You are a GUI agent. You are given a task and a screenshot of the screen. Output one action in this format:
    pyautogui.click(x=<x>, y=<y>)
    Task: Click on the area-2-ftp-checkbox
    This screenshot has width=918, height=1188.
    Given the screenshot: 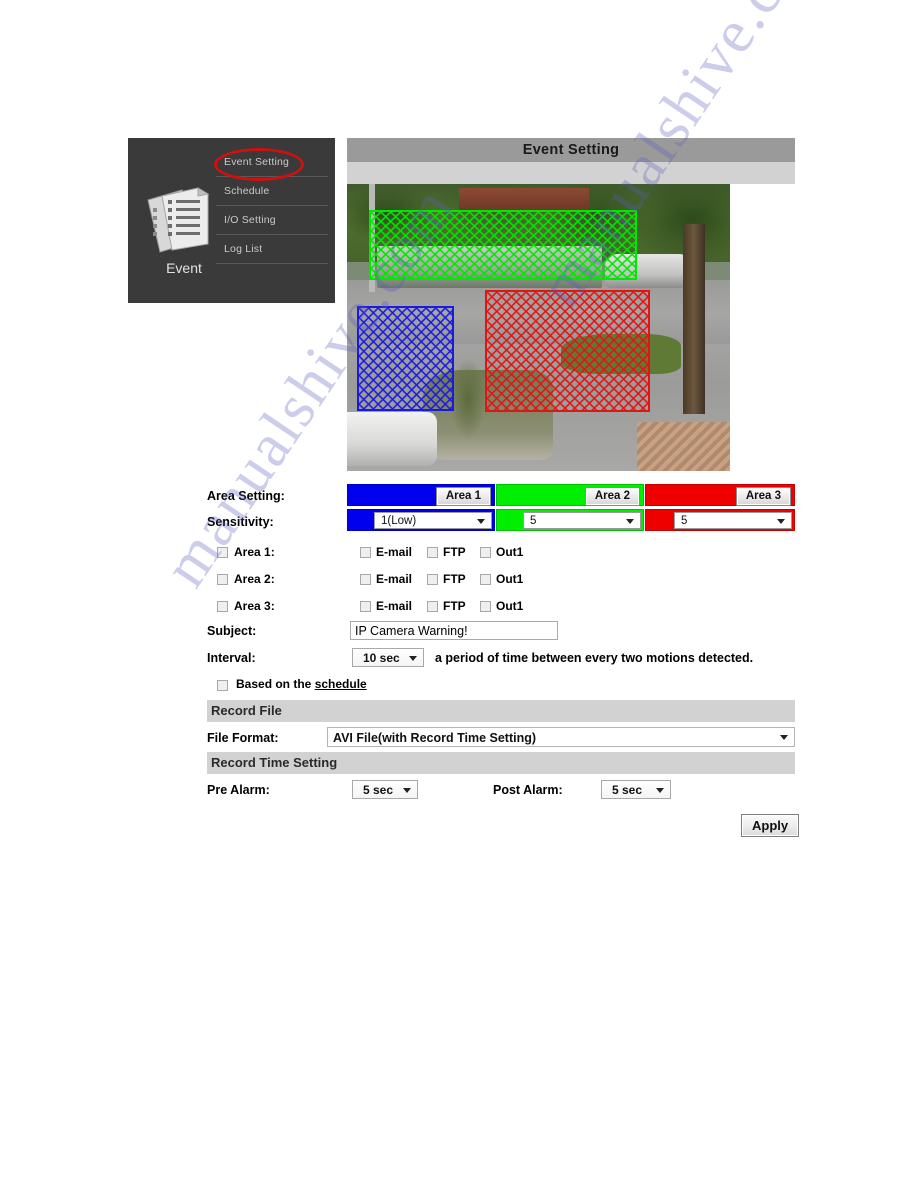 What is the action you would take?
    pyautogui.click(x=432, y=579)
    